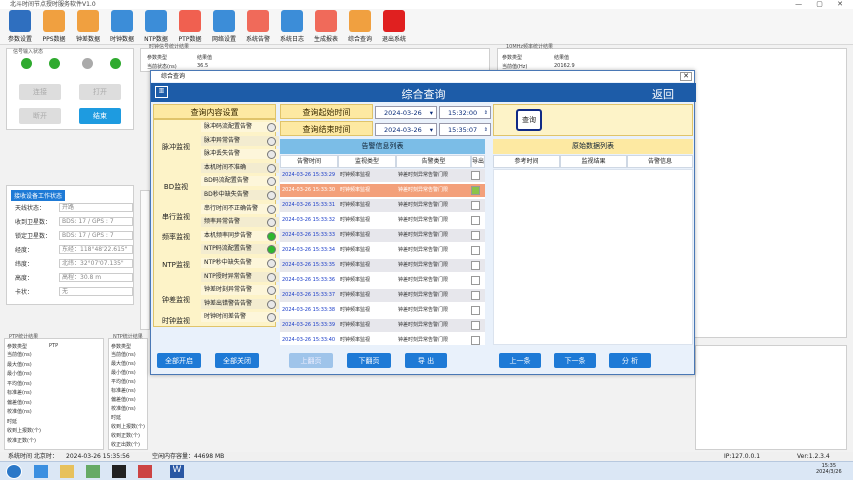 The width and height of the screenshot is (853, 480). I want to click on open-all-button: 全部开启, so click(179, 360).